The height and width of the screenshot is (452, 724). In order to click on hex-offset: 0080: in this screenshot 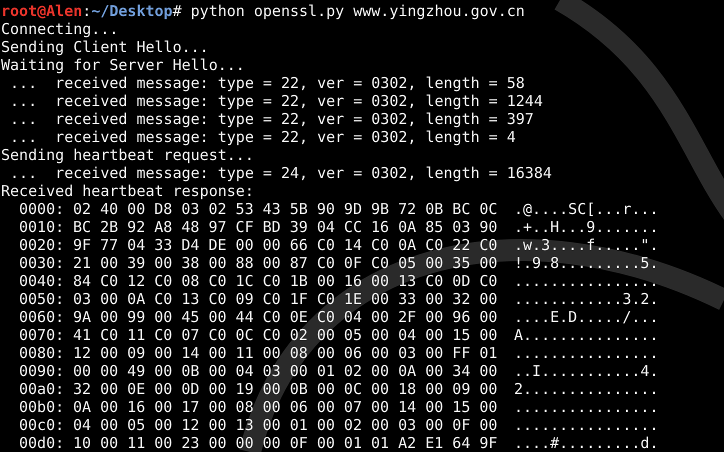, I will do `click(42, 353)`.